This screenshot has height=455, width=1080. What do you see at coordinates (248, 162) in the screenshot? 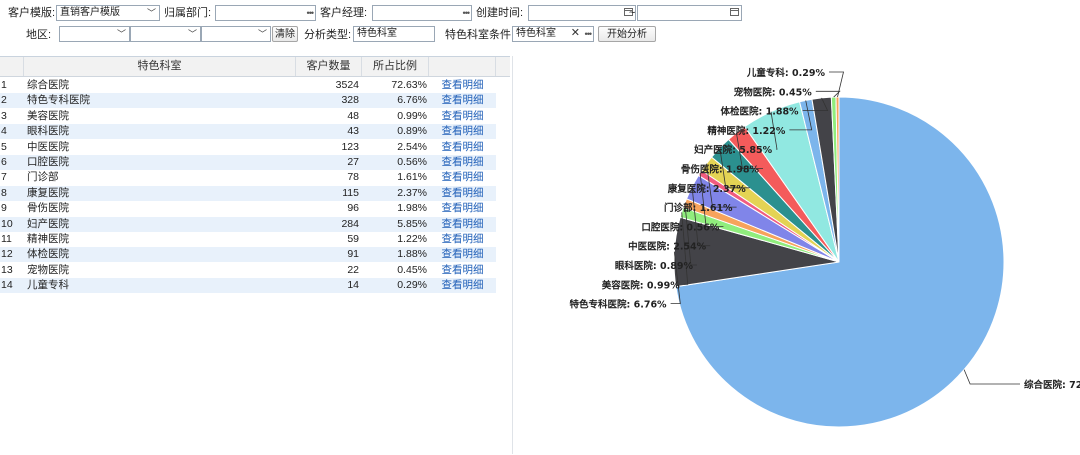
I see `table-row: 6 口腔医院 27 0.56% 查看明细` at bounding box center [248, 162].